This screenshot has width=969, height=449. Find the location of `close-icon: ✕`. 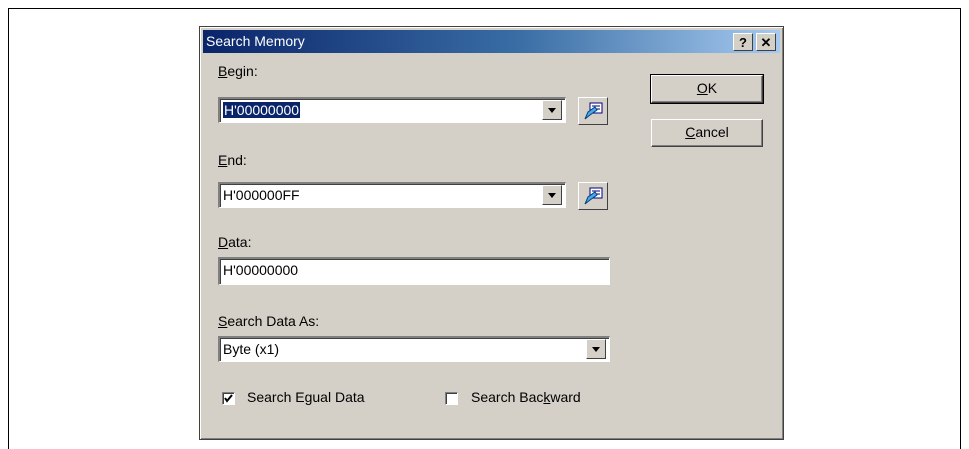

close-icon: ✕ is located at coordinates (766, 42).